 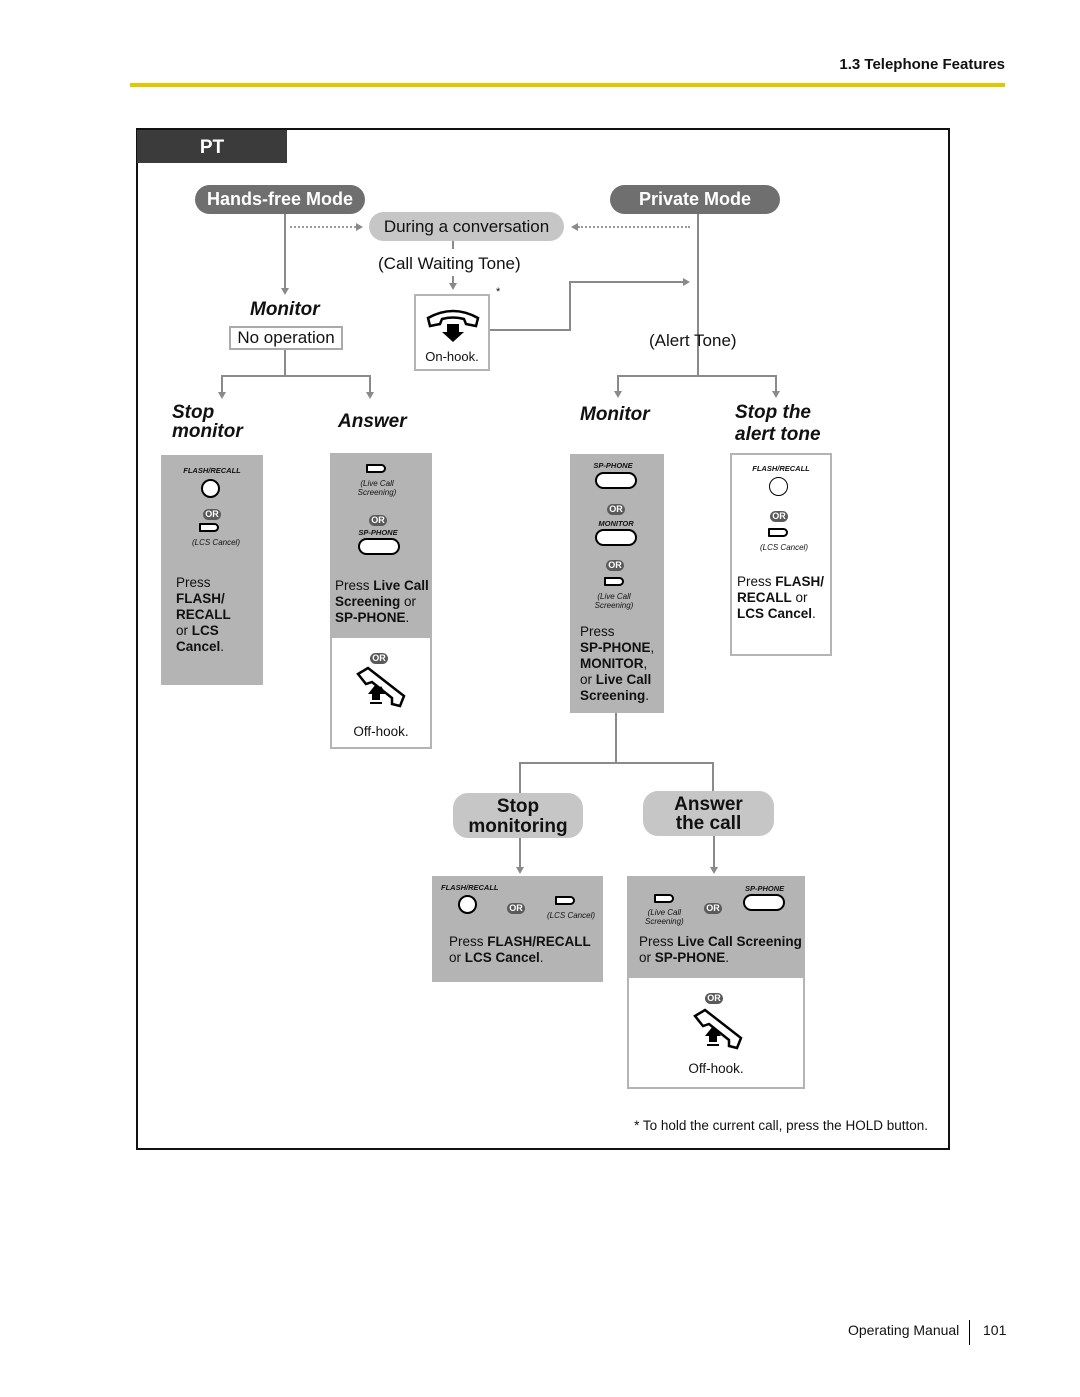 What do you see at coordinates (904, 1330) in the screenshot?
I see `manual-name: Operating Manual` at bounding box center [904, 1330].